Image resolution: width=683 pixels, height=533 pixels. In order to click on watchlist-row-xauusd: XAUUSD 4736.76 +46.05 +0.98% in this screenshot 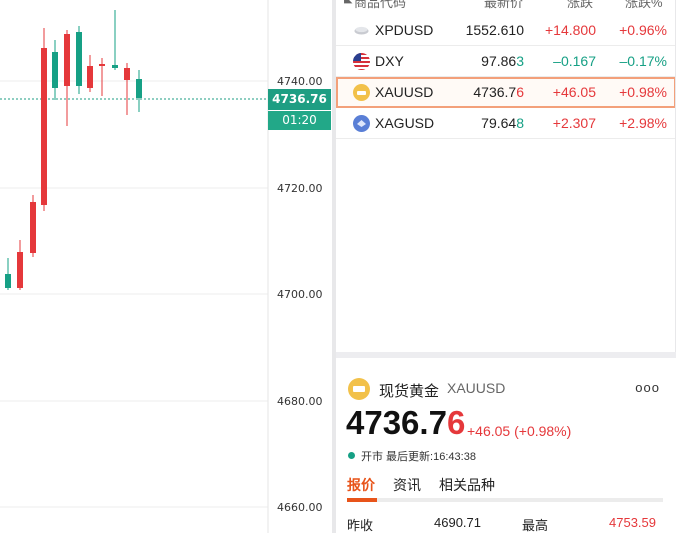, I will do `click(506, 92)`.